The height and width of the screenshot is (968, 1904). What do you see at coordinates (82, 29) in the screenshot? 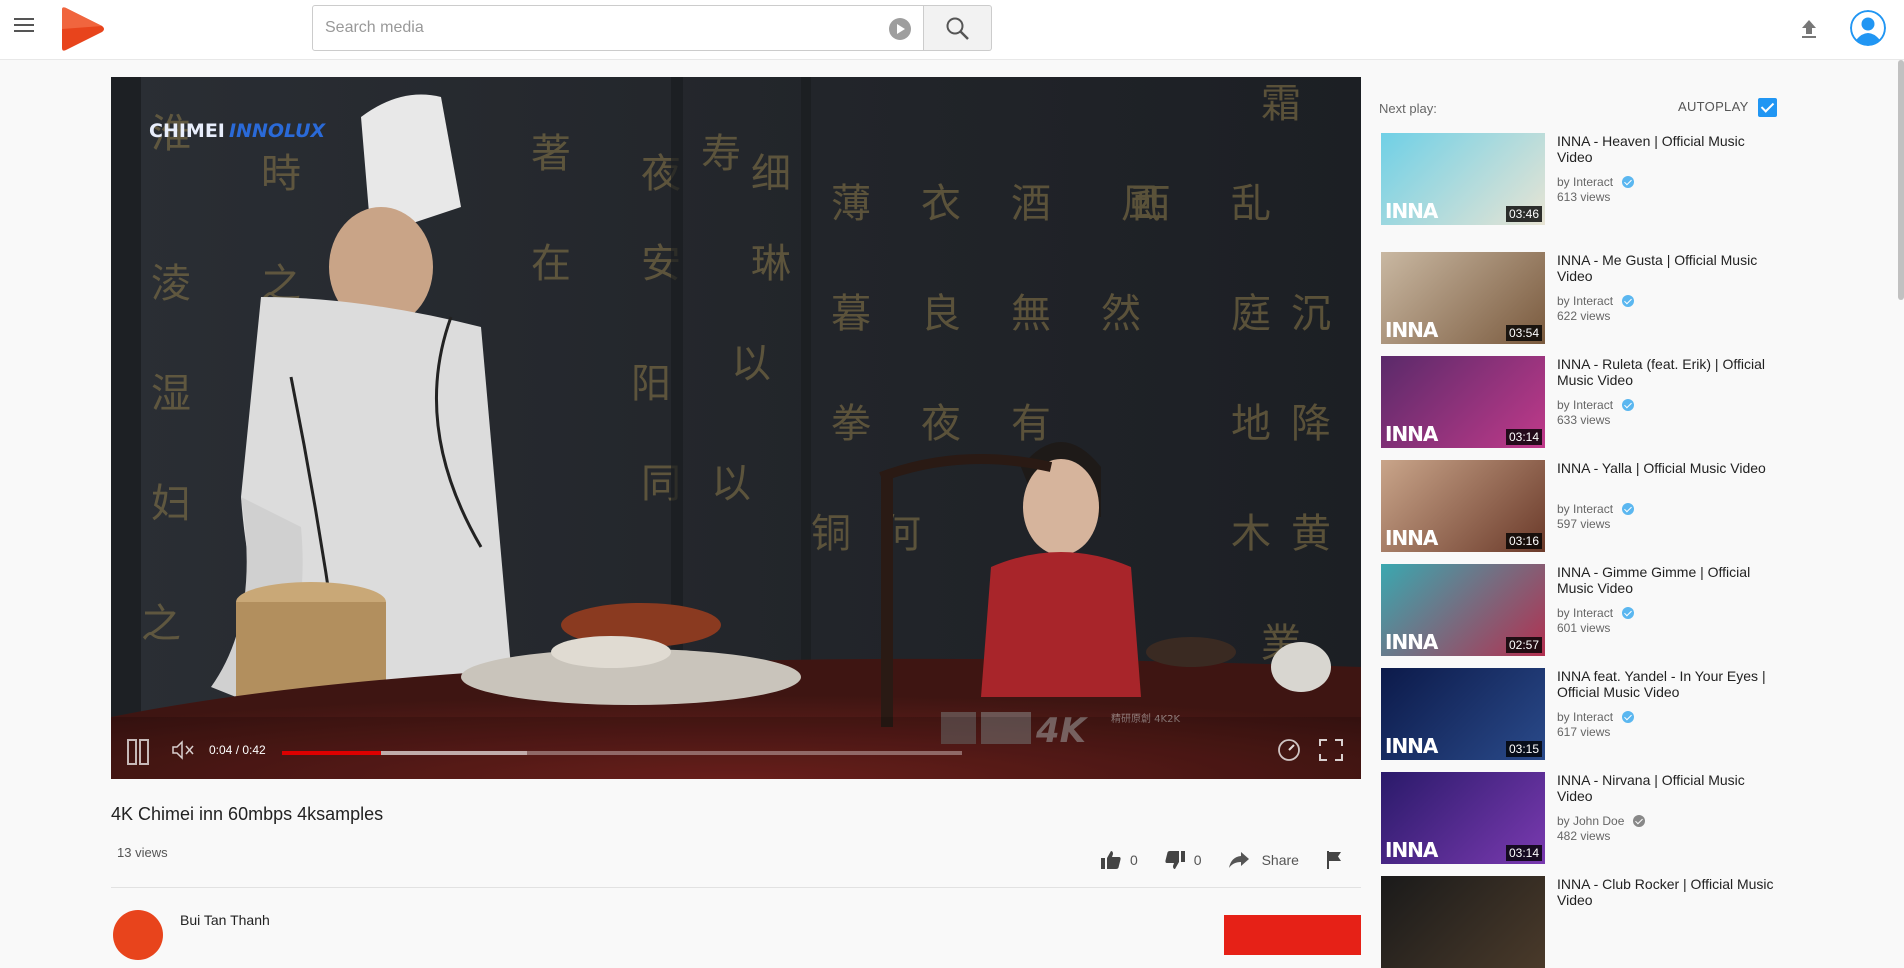
I see `app-logo-play-icon` at bounding box center [82, 29].